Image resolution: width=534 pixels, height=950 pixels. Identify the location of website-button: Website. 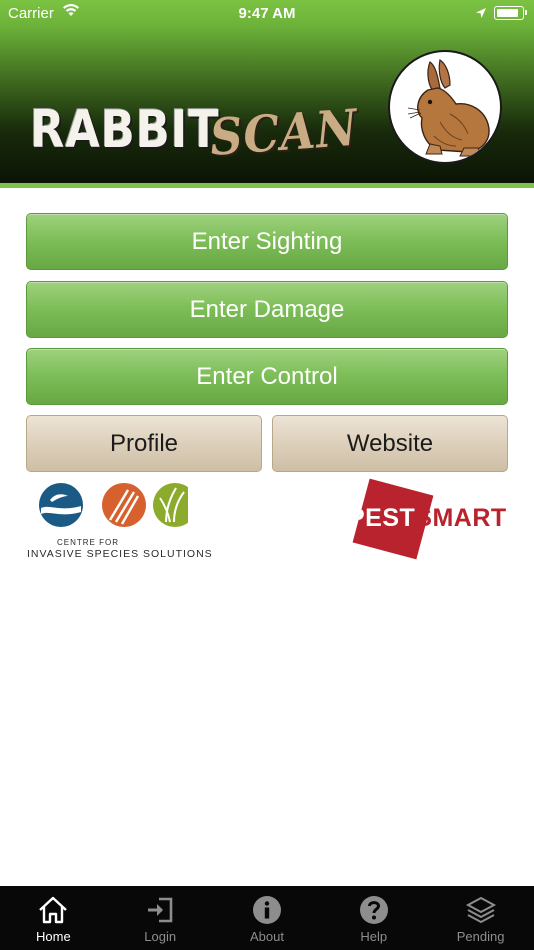
(390, 443).